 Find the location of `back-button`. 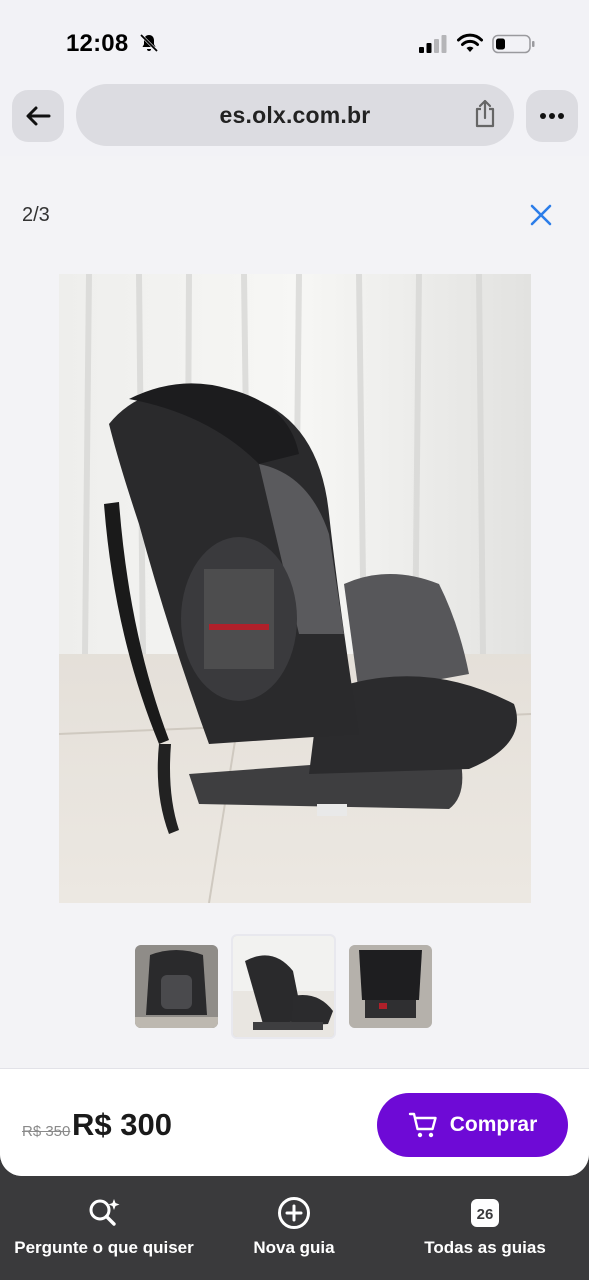

back-button is located at coordinates (38, 116).